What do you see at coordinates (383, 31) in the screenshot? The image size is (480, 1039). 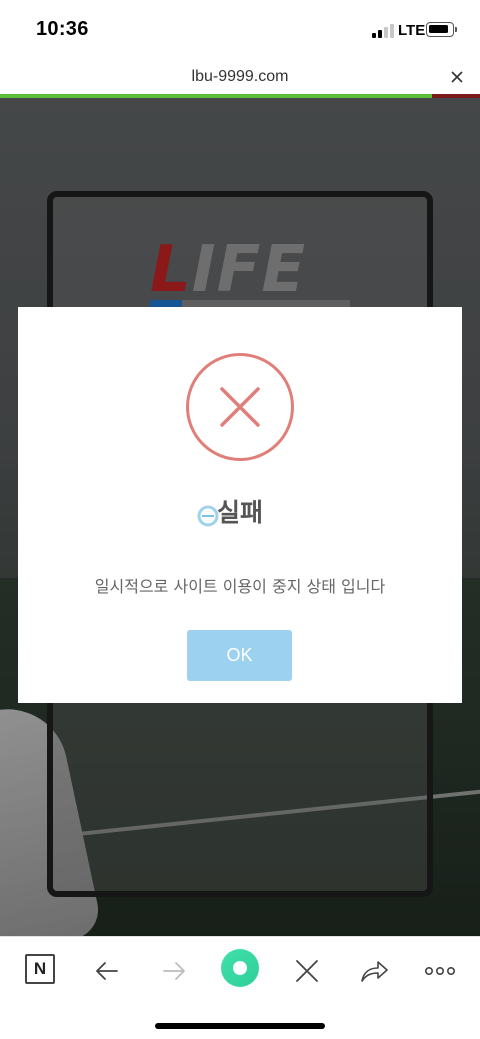 I see `signal-strength-icon` at bounding box center [383, 31].